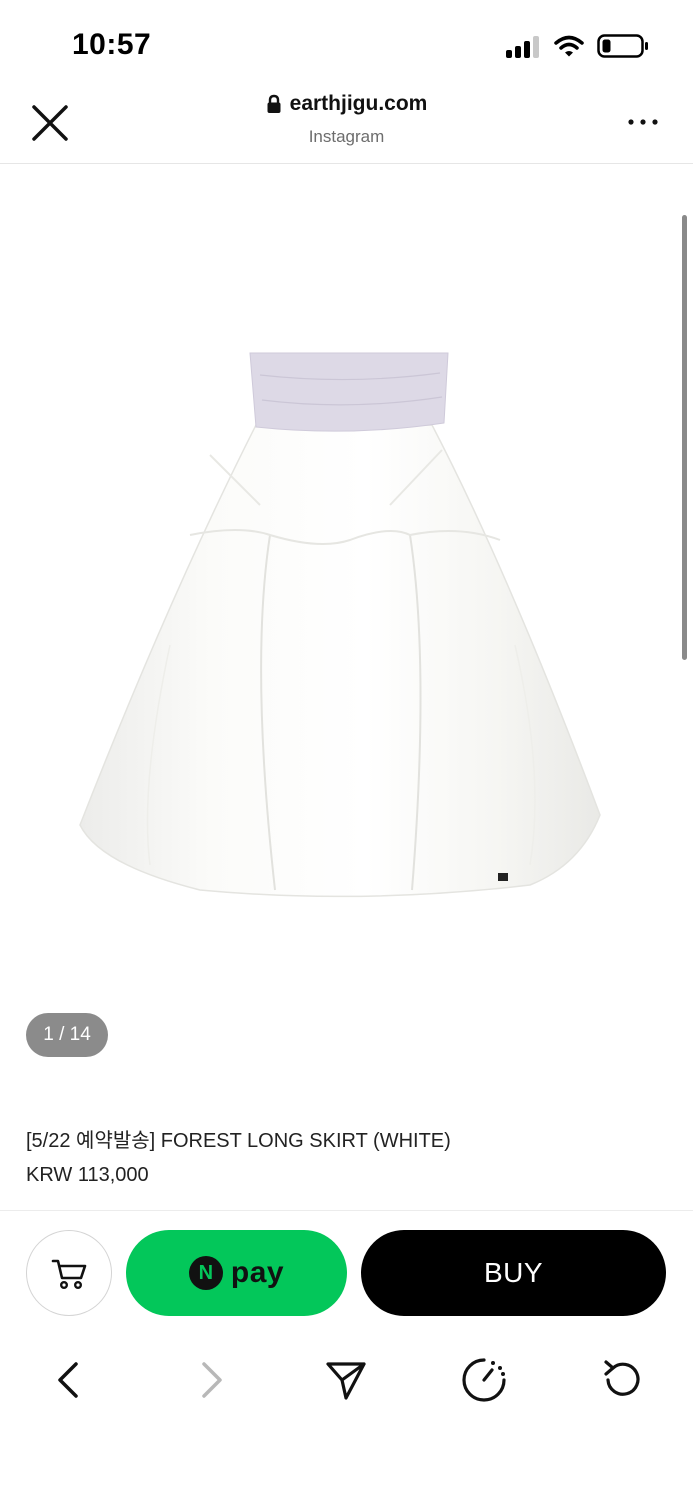  Describe the element at coordinates (70, 1380) in the screenshot. I see `back-icon` at that location.